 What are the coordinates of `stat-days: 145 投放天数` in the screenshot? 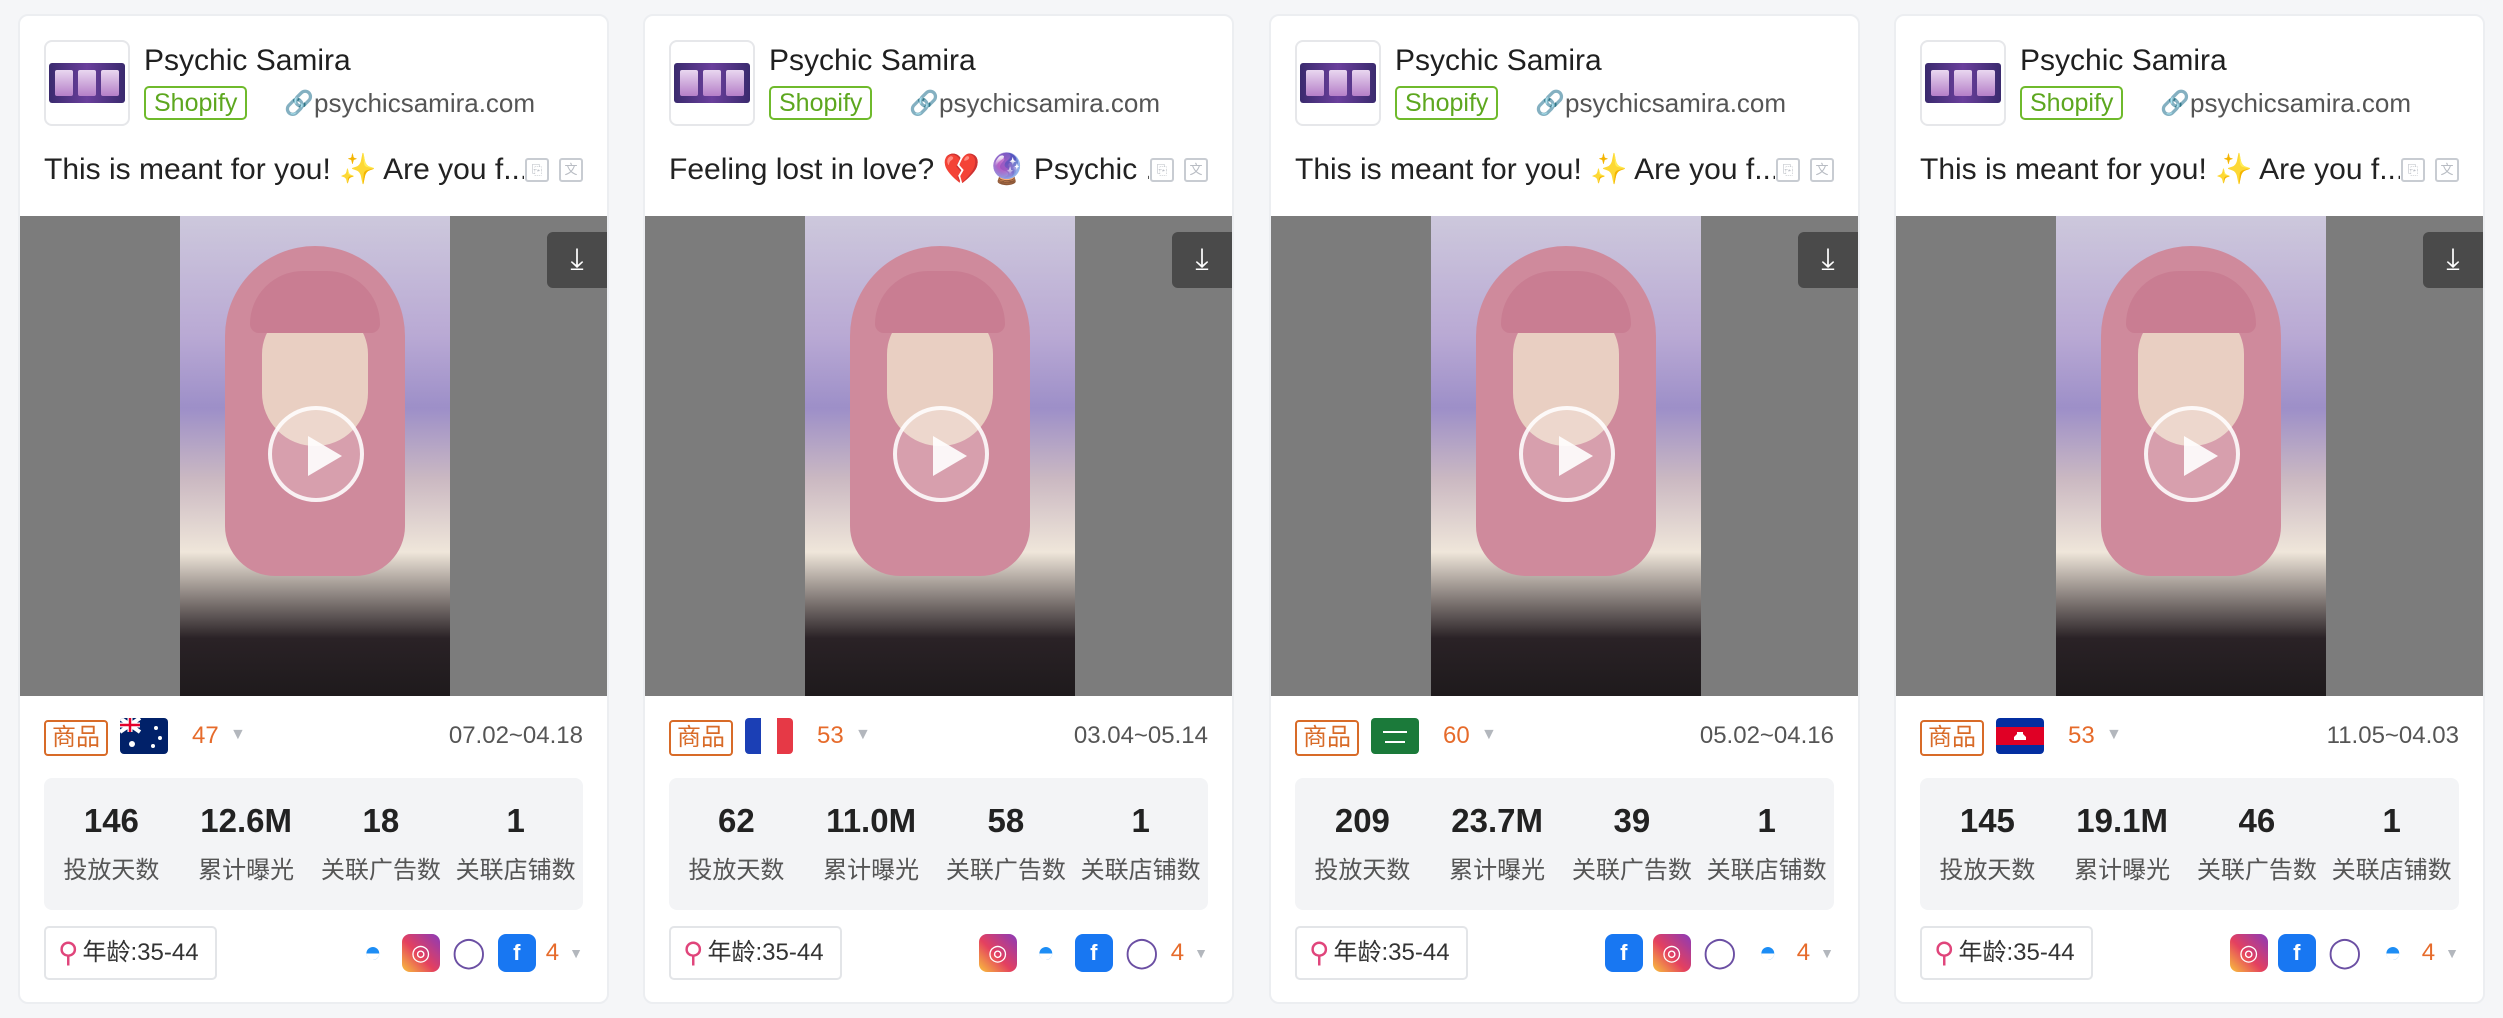 It's located at (1987, 844).